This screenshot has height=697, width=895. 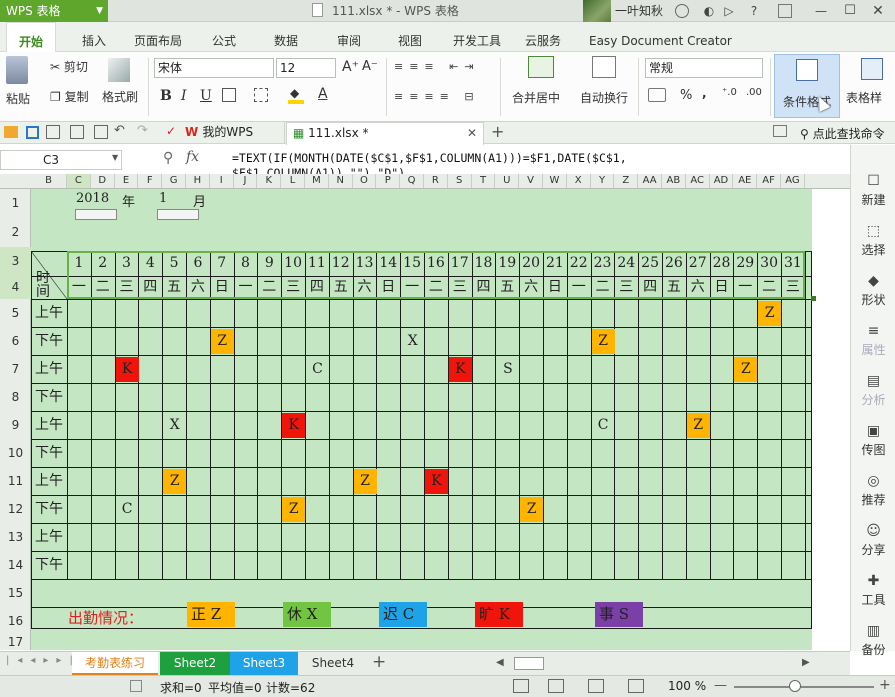 I want to click on column-header: G, so click(x=174, y=181).